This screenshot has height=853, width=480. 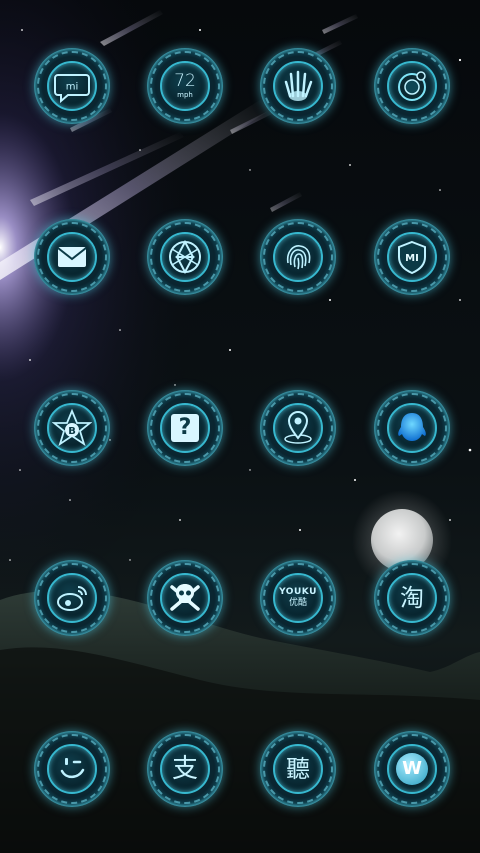 I want to click on icon-label: mph, so click(x=185, y=95).